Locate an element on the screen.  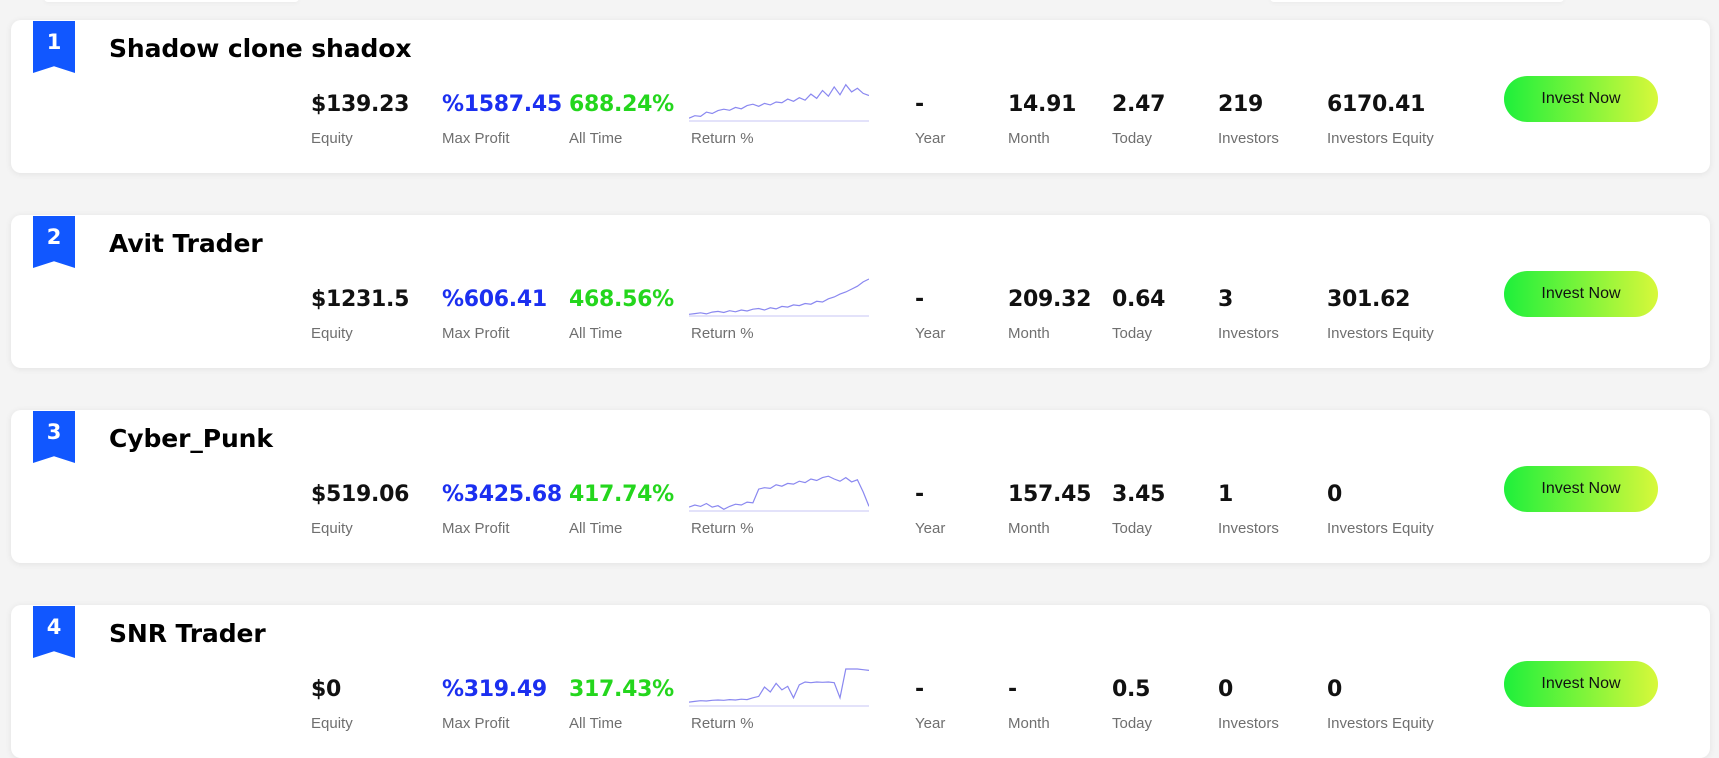
stat-all-time: 468.56% All Time is located at coordinates (621, 314).